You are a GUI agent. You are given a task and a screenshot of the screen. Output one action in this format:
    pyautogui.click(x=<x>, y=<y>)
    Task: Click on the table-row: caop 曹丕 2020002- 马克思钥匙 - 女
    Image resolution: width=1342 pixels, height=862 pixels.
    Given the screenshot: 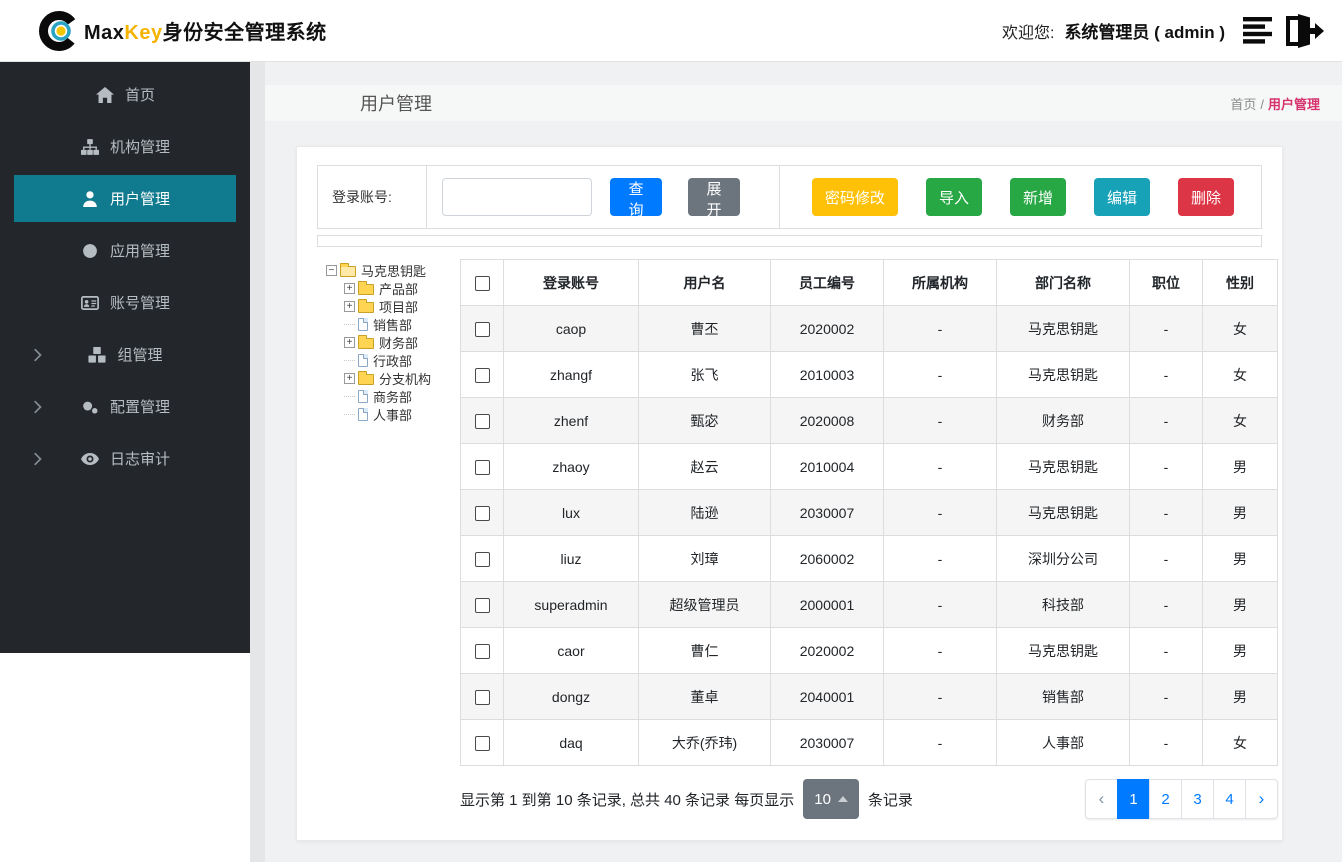 What is the action you would take?
    pyautogui.click(x=869, y=328)
    